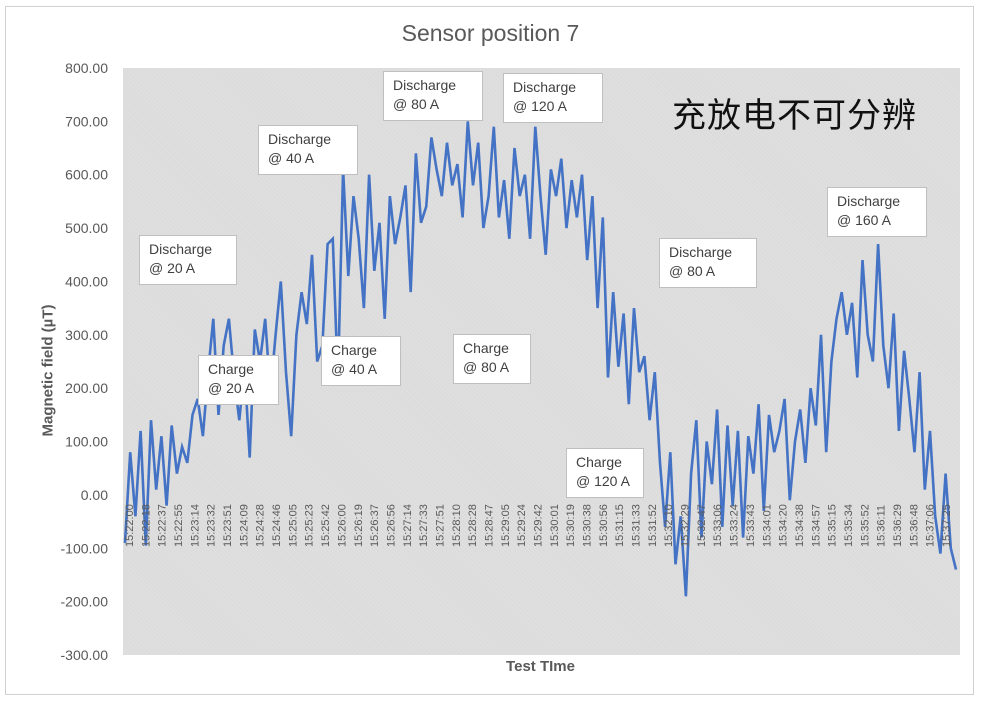 This screenshot has width=981, height=702. What do you see at coordinates (163, 525) in the screenshot?
I see `x-tick-label: 15:22:37` at bounding box center [163, 525].